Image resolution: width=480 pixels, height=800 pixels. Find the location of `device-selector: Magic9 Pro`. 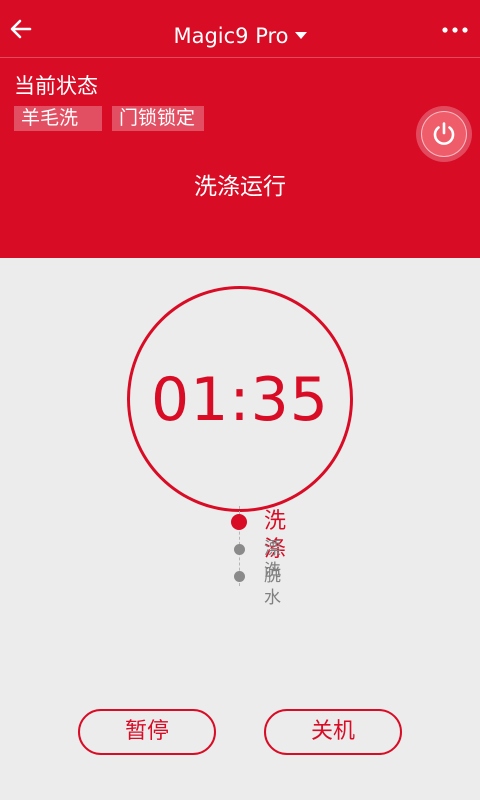

device-selector: Magic9 Pro is located at coordinates (240, 36).